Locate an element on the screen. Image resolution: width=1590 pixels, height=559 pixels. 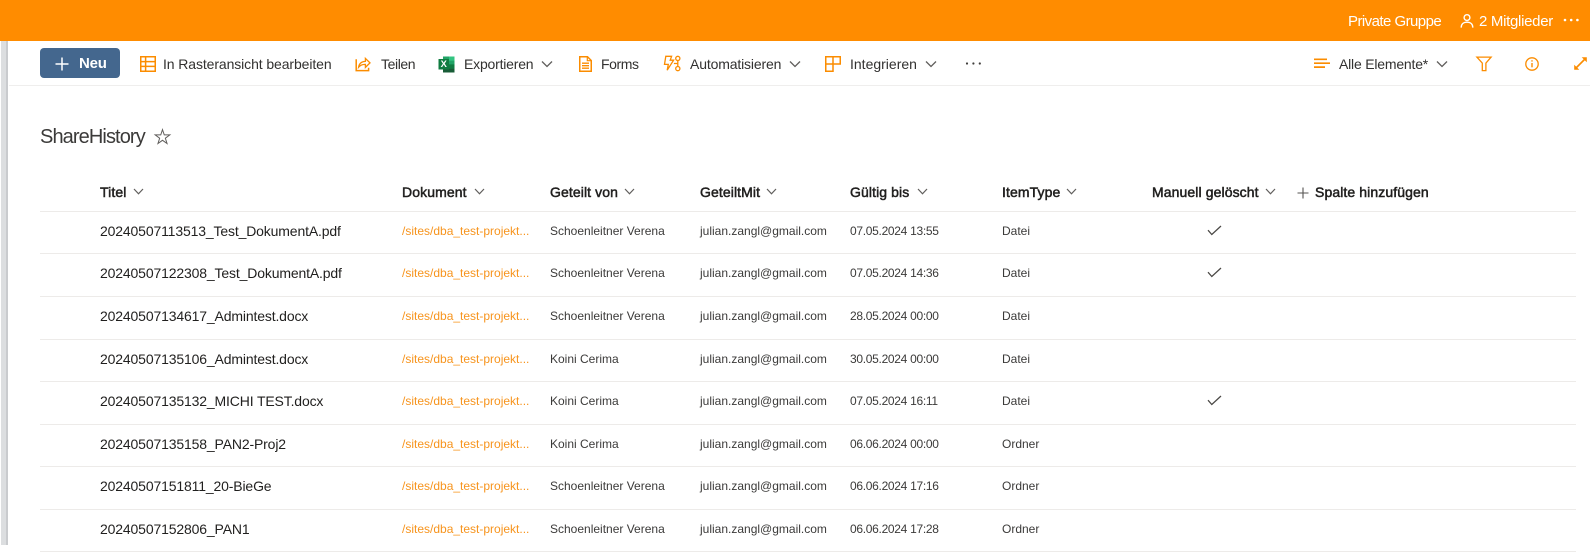
svg-text: X is located at coordinates (444, 63).